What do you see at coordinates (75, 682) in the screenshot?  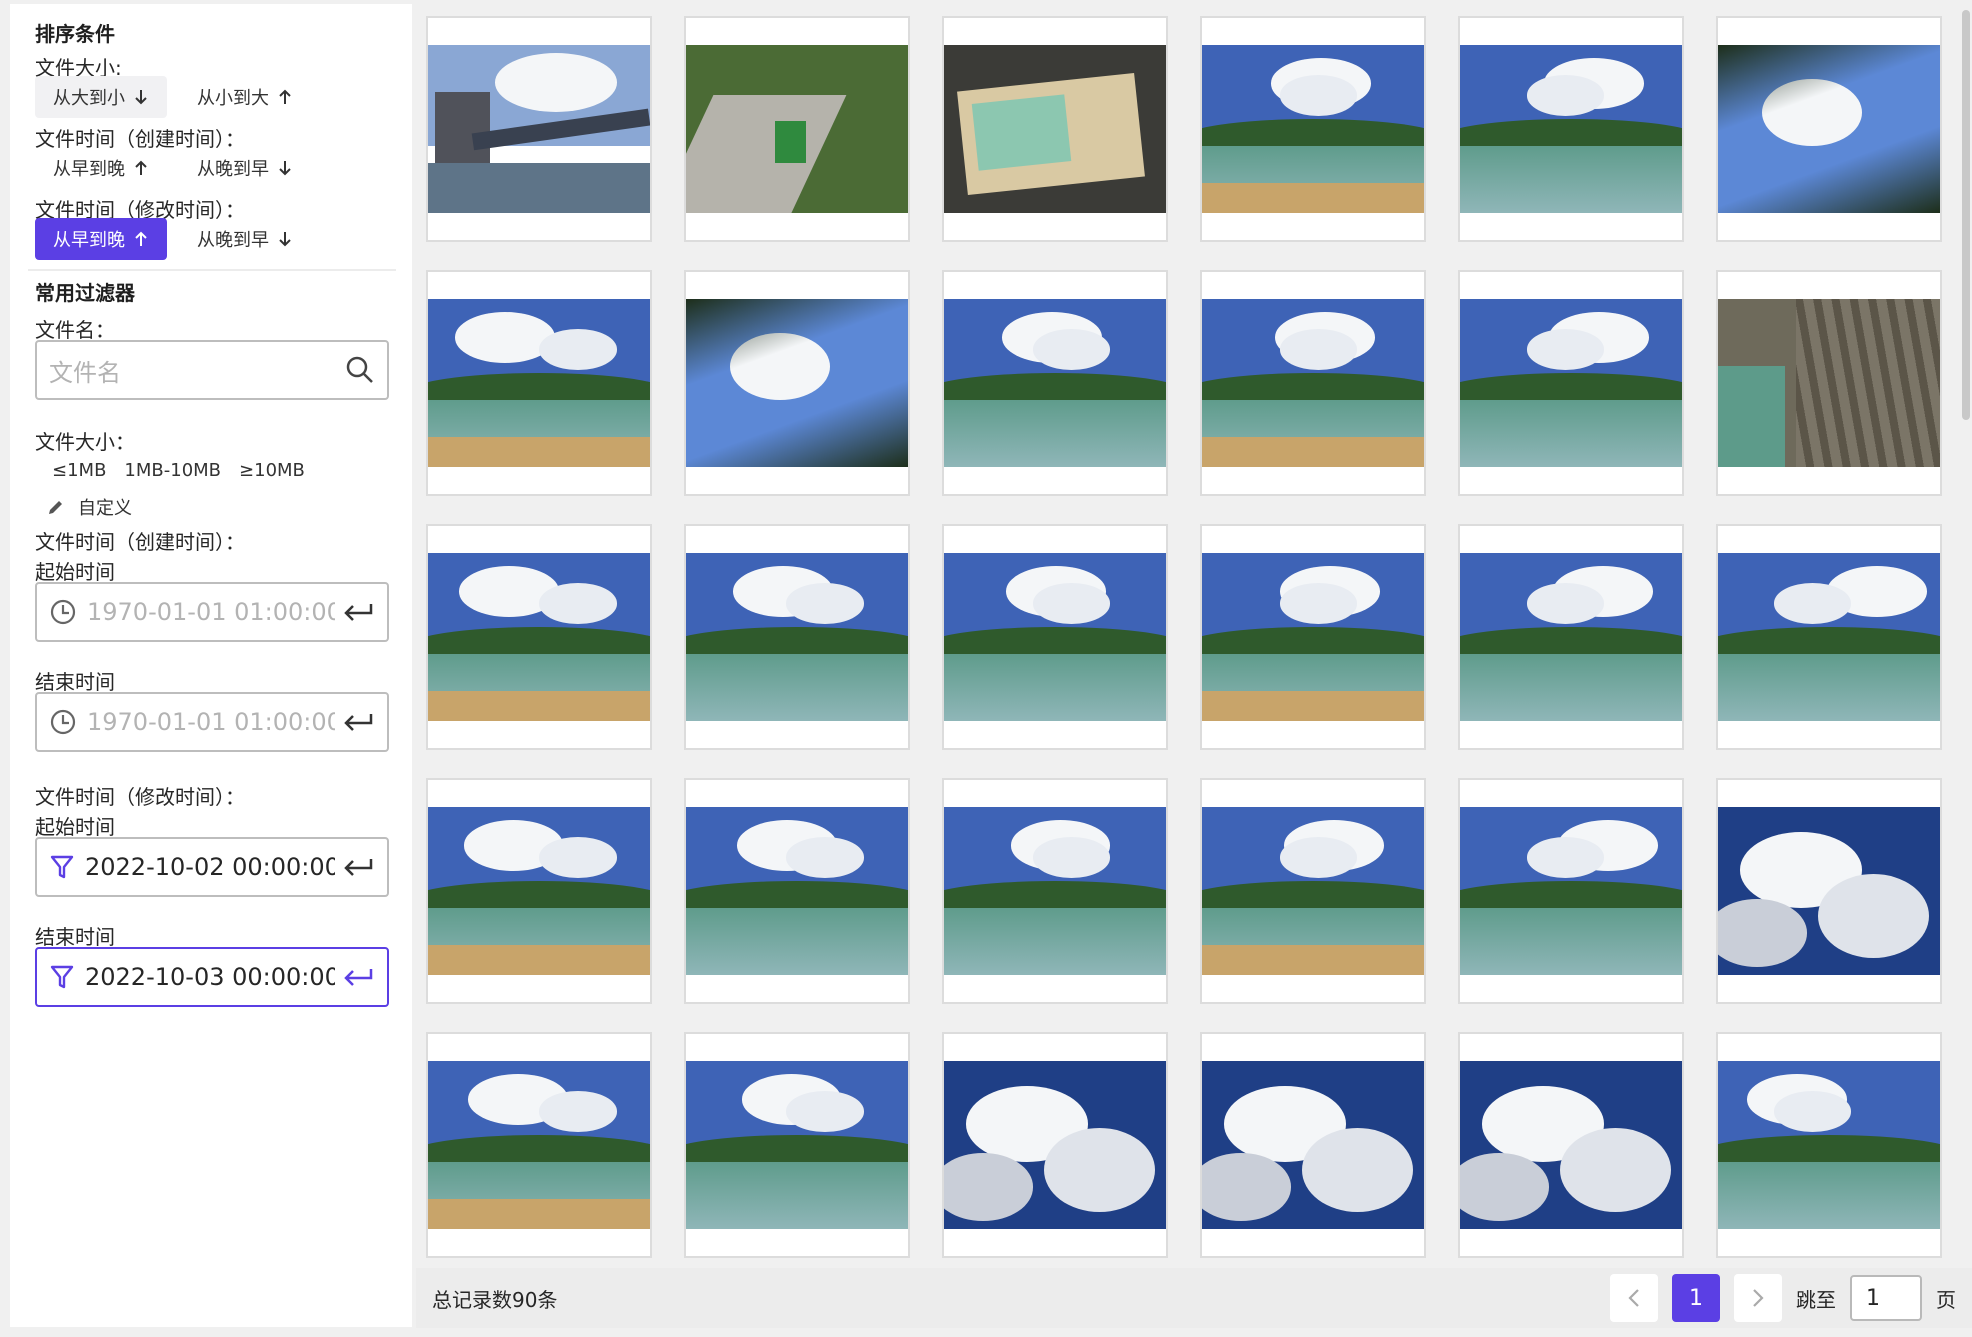 I see `ctime-end-label: 结束时间` at bounding box center [75, 682].